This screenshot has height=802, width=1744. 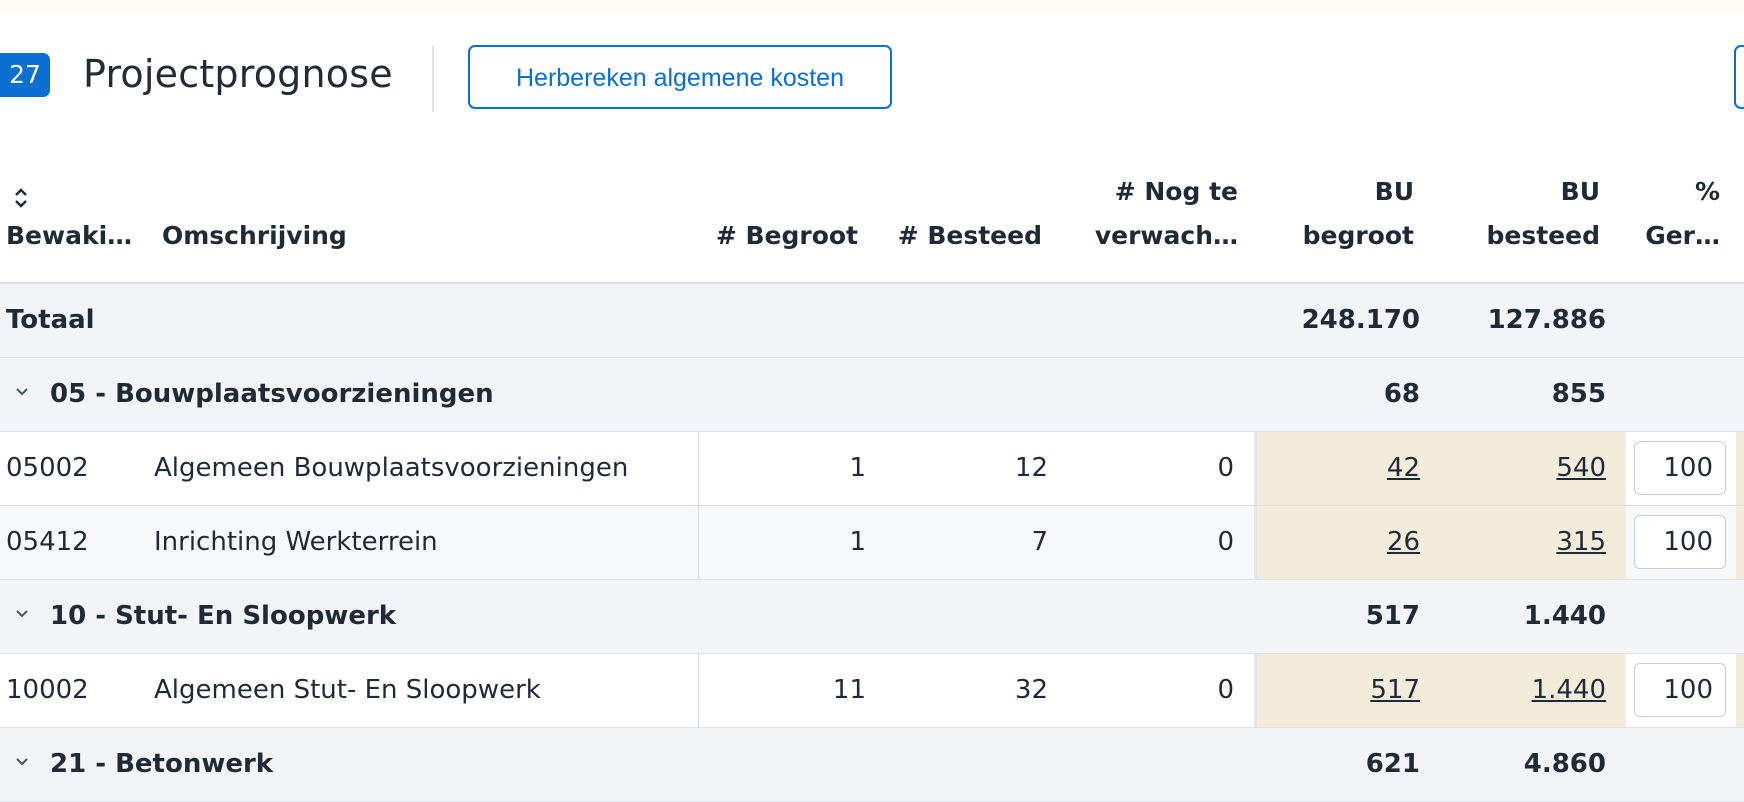 I want to click on column-header-begroot: # Begroot, so click(x=779, y=236).